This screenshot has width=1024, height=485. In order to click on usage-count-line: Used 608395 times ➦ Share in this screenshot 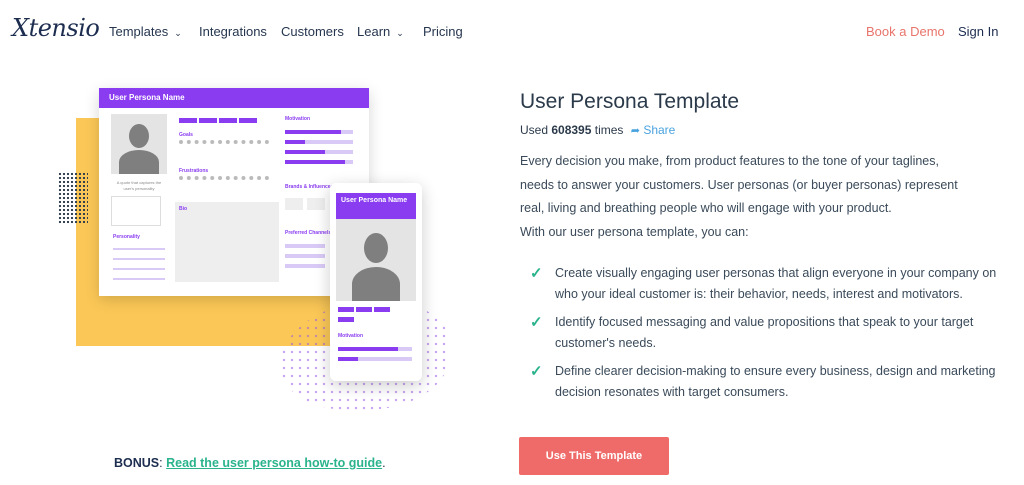, I will do `click(597, 130)`.